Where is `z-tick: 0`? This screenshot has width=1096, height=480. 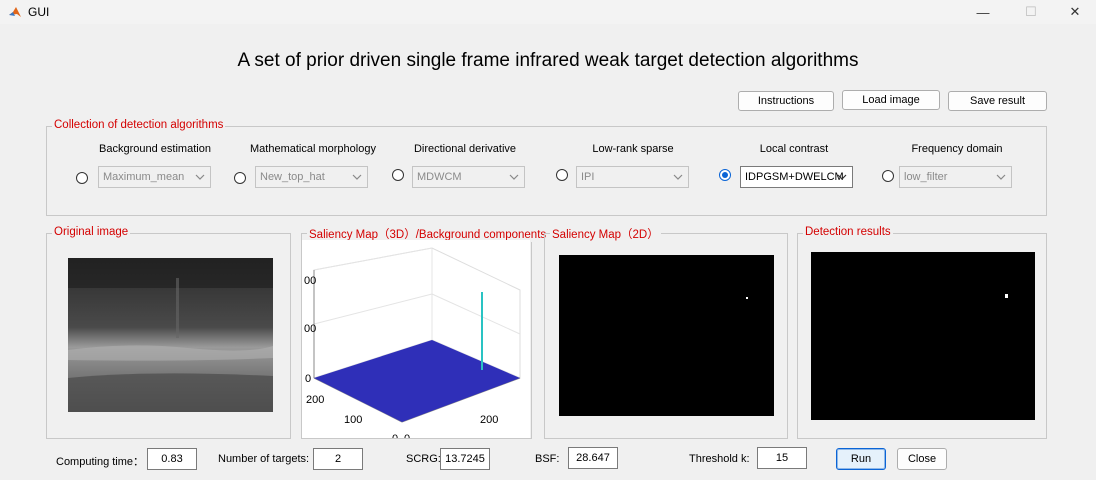 z-tick: 0 is located at coordinates (308, 379).